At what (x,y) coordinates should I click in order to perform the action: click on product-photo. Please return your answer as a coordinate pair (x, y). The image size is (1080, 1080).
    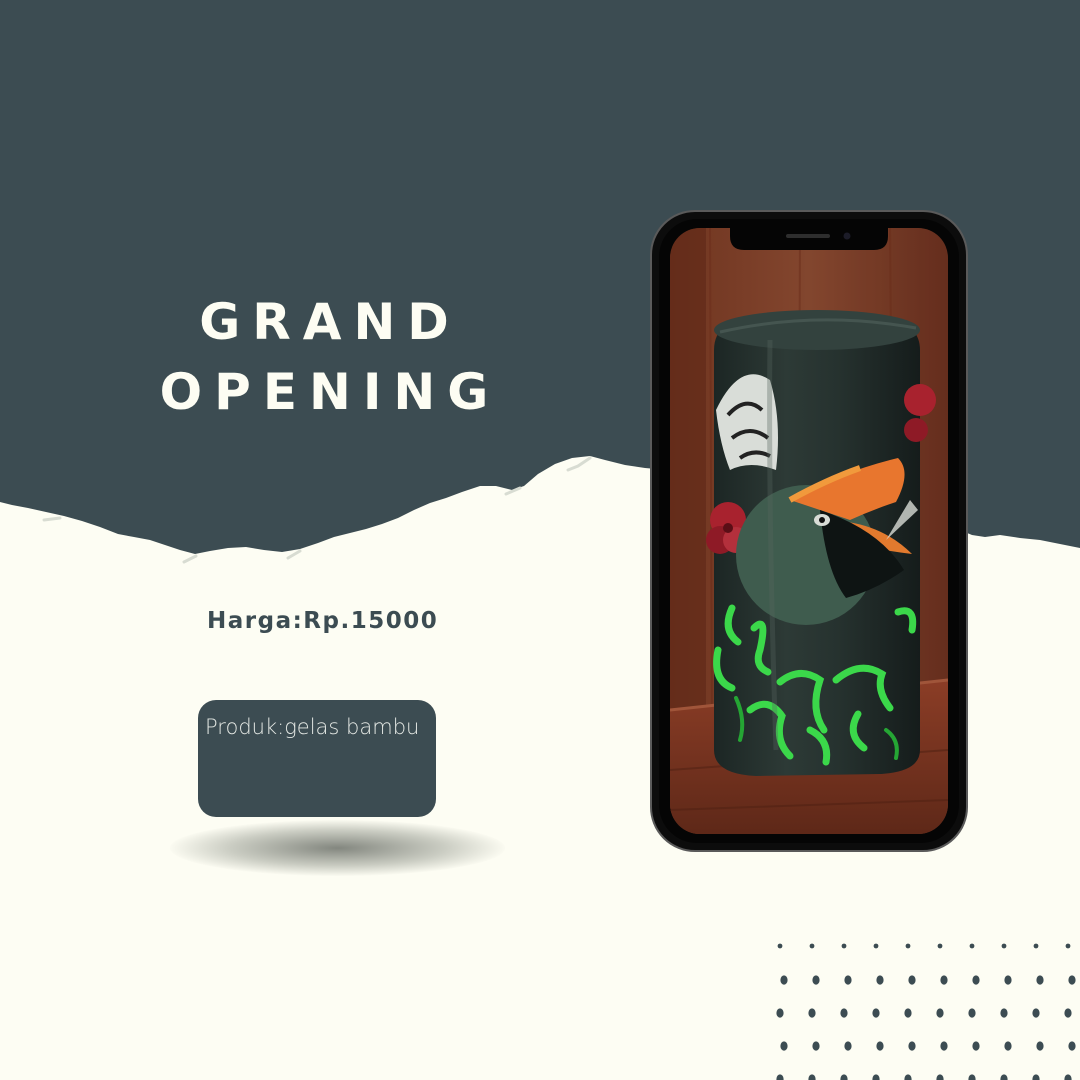
    Looking at the image, I should click on (809, 531).